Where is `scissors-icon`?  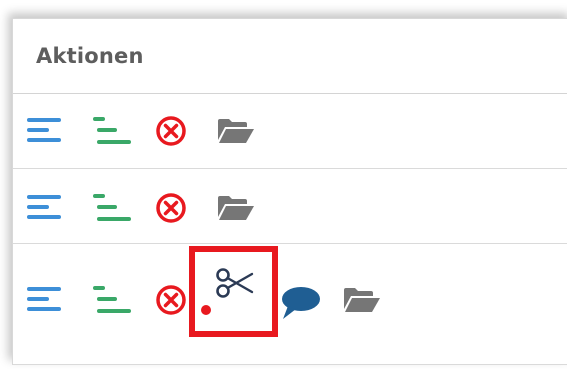 scissors-icon is located at coordinates (235, 283).